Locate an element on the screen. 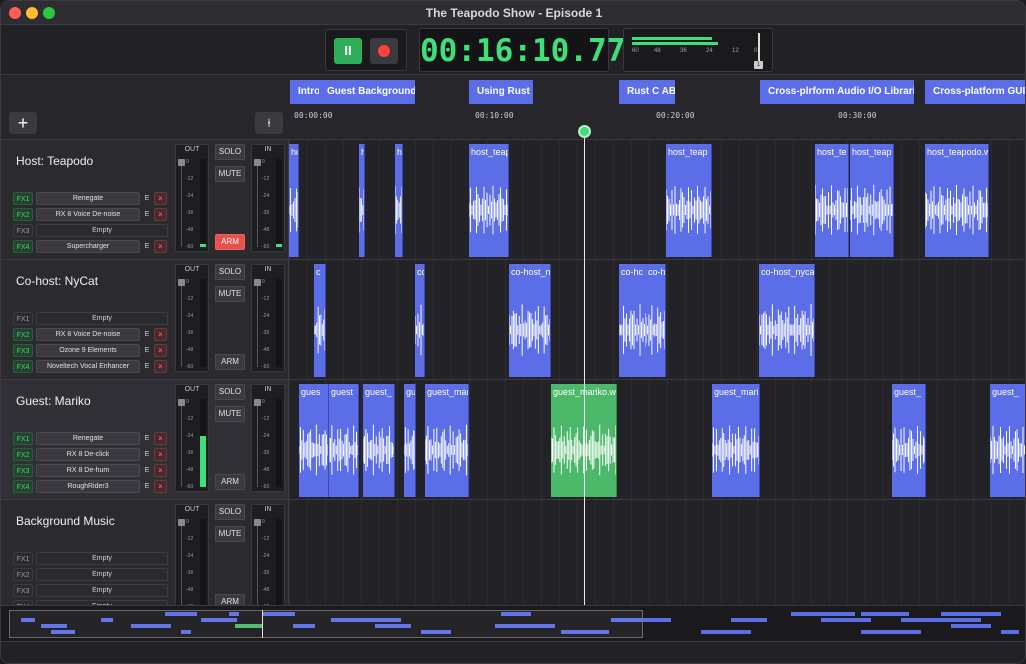  chapter-marker: Intro is located at coordinates (305, 92).